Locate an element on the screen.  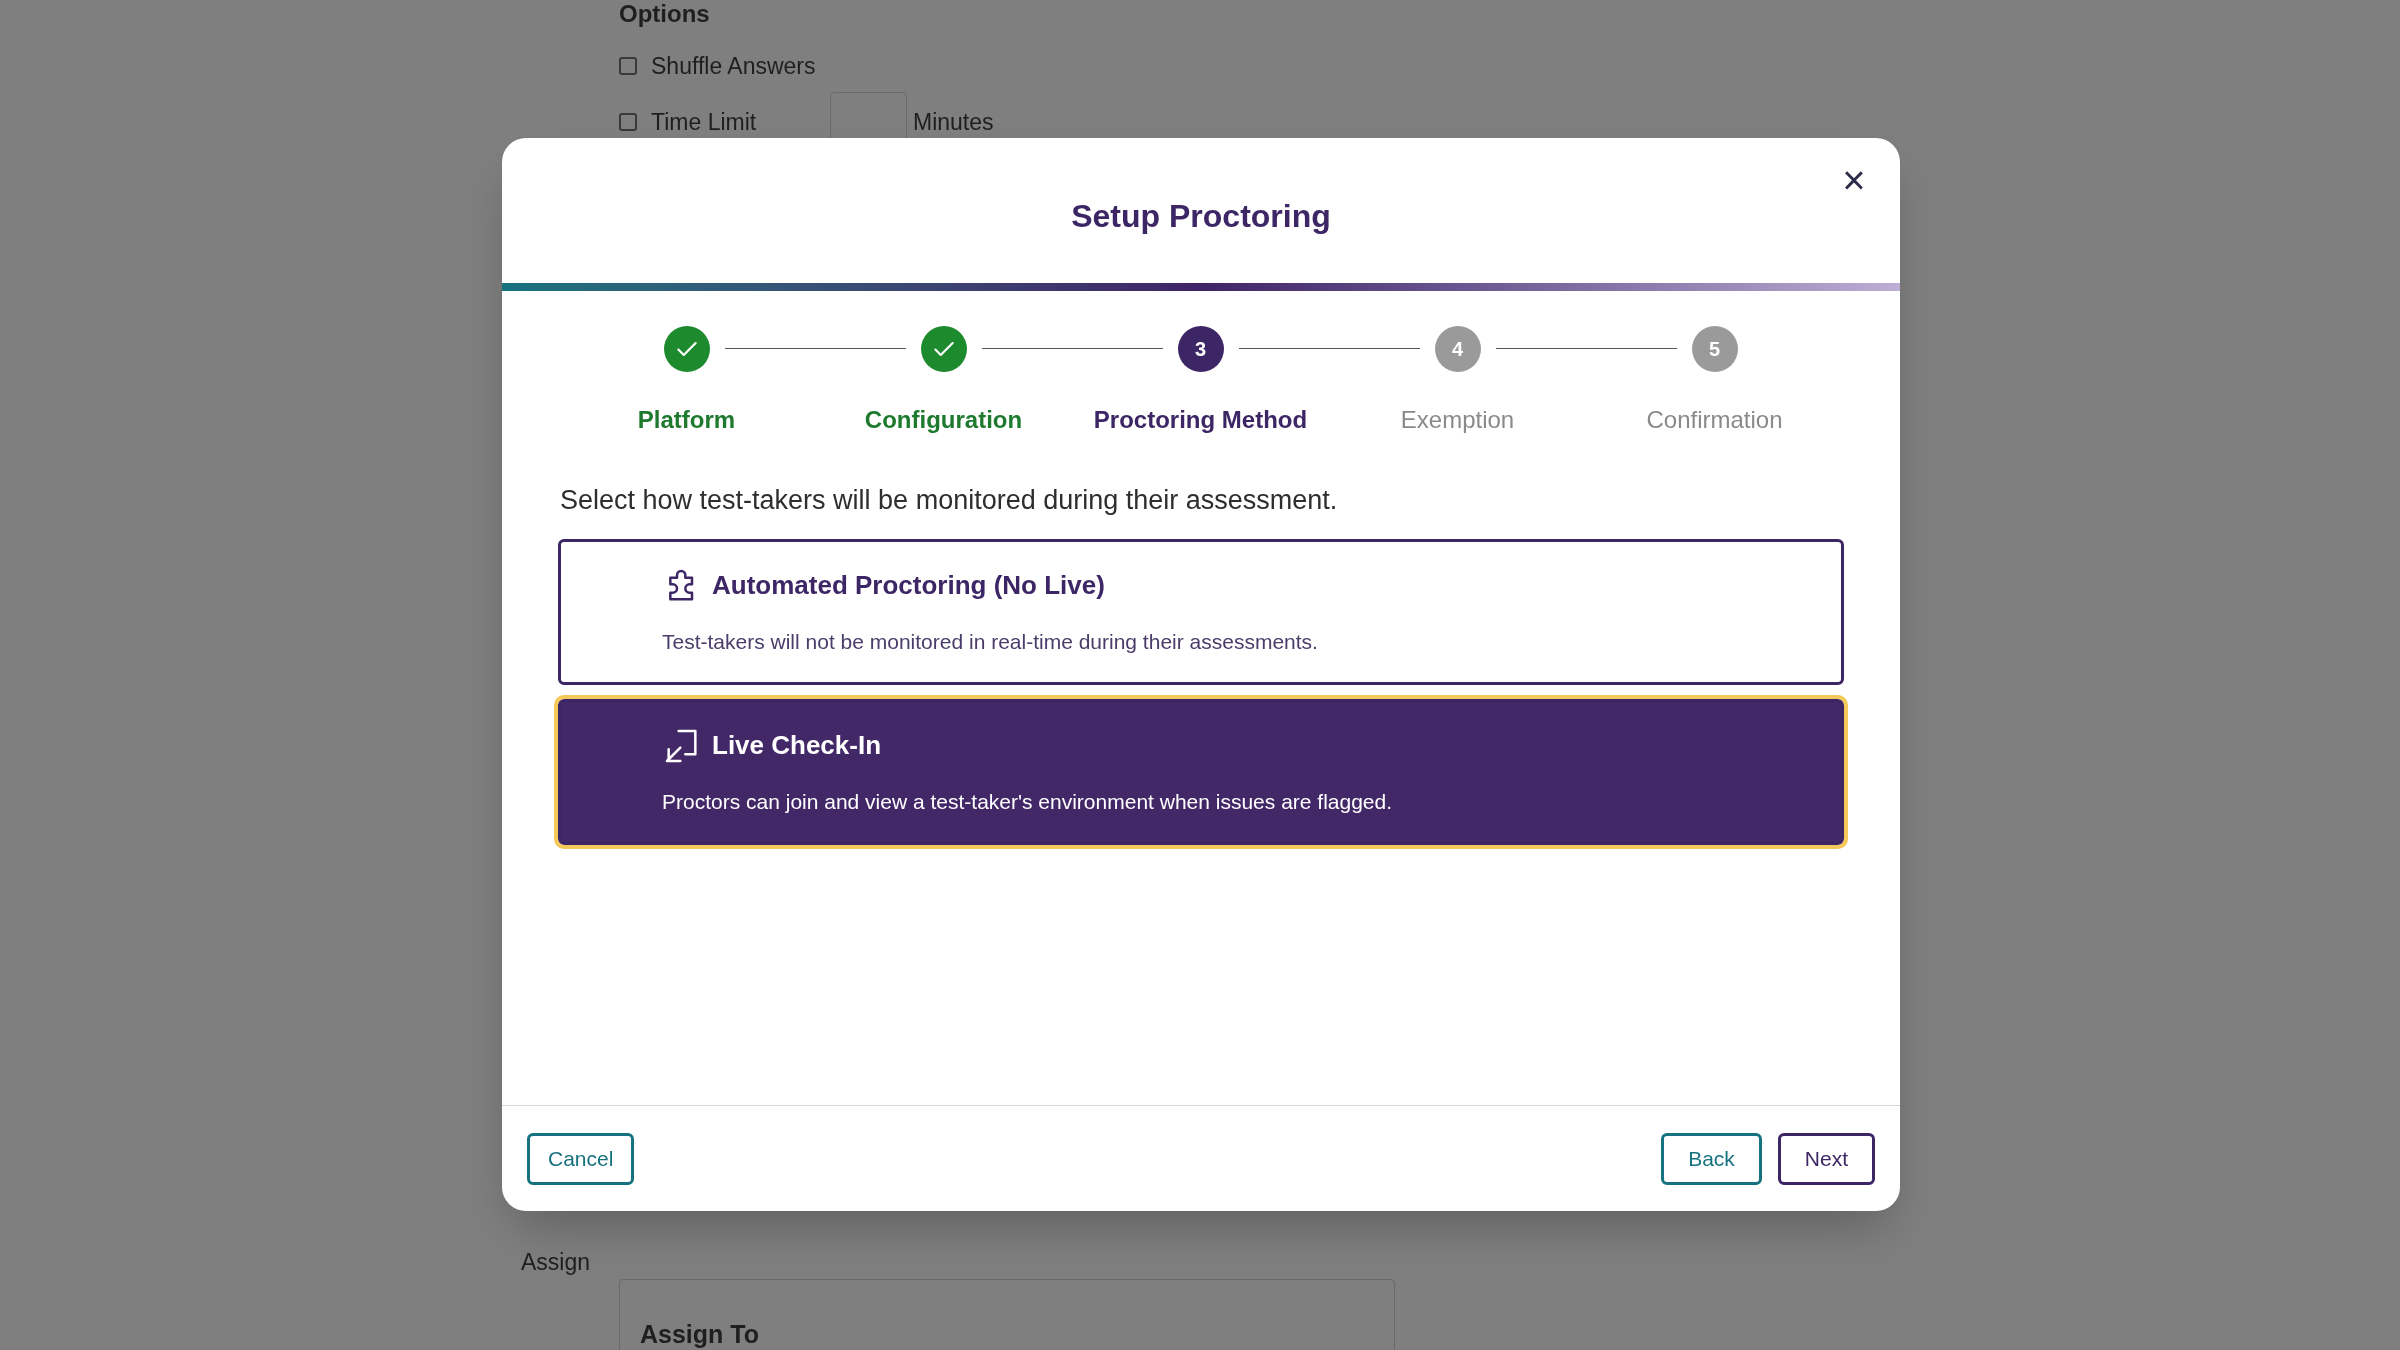
step-label: Platform is located at coordinates (686, 420).